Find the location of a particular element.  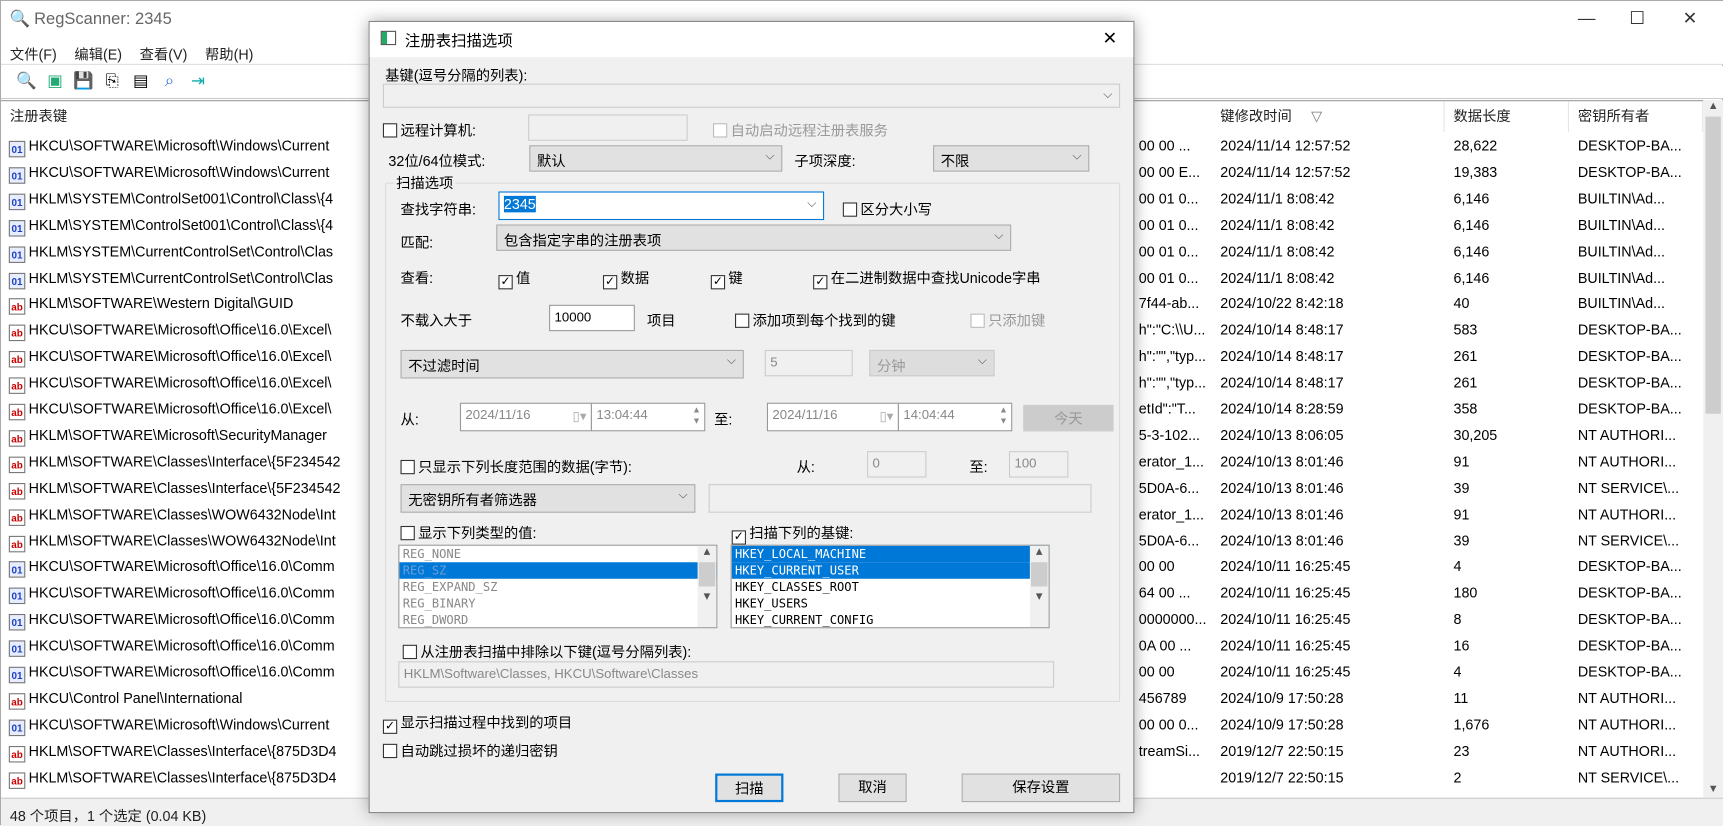

scroll-thumb is located at coordinates (1713, 265).